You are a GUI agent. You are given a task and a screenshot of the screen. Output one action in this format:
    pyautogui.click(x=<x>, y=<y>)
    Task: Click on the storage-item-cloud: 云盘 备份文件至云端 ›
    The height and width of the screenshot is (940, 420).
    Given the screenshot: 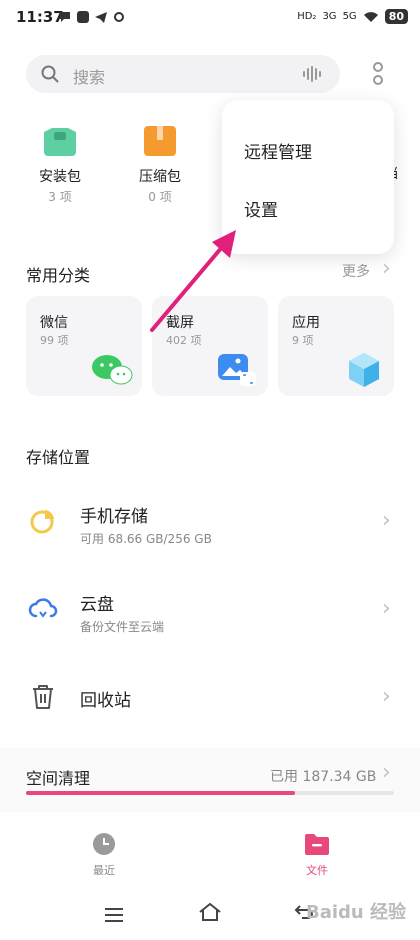 What is the action you would take?
    pyautogui.click(x=210, y=612)
    